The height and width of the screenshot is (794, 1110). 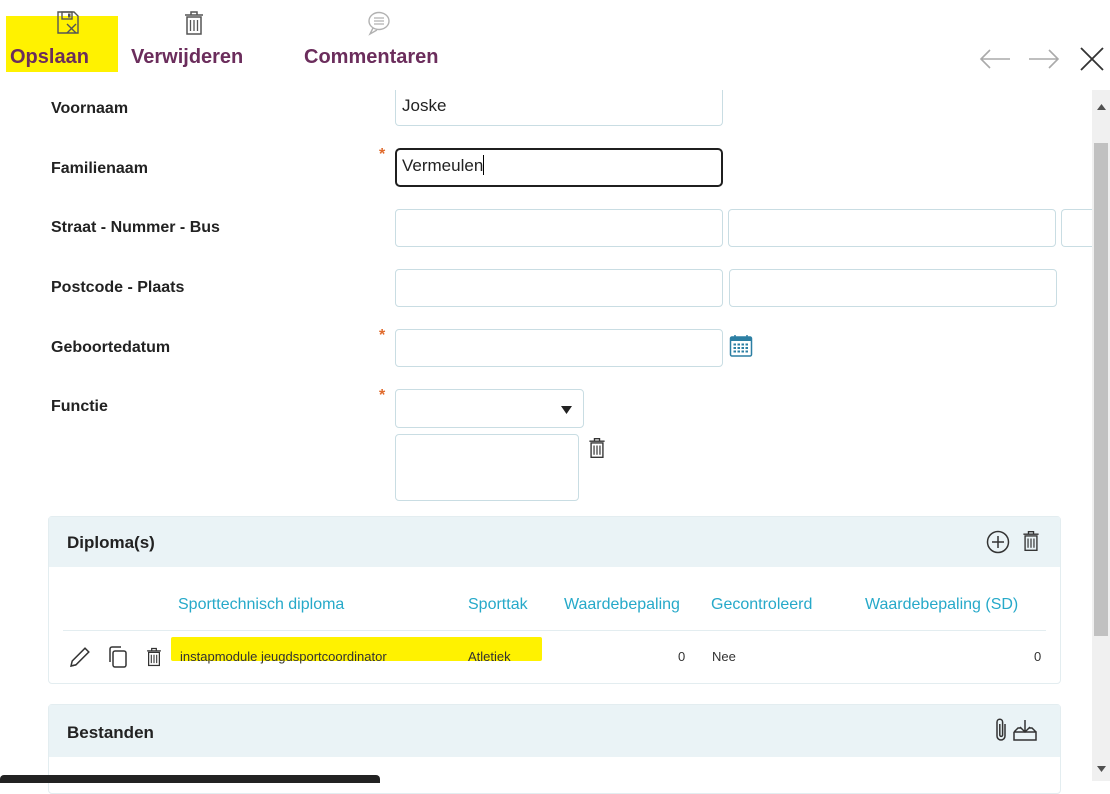 I want to click on postcode-field, so click(x=559, y=288).